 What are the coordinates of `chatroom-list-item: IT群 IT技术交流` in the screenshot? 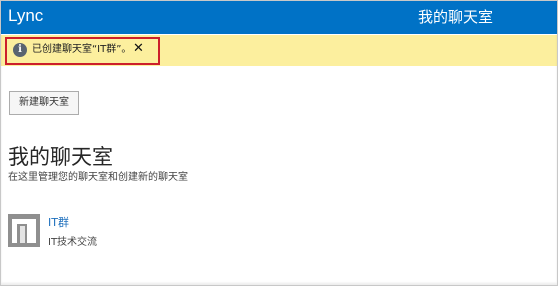 It's located at (98, 234).